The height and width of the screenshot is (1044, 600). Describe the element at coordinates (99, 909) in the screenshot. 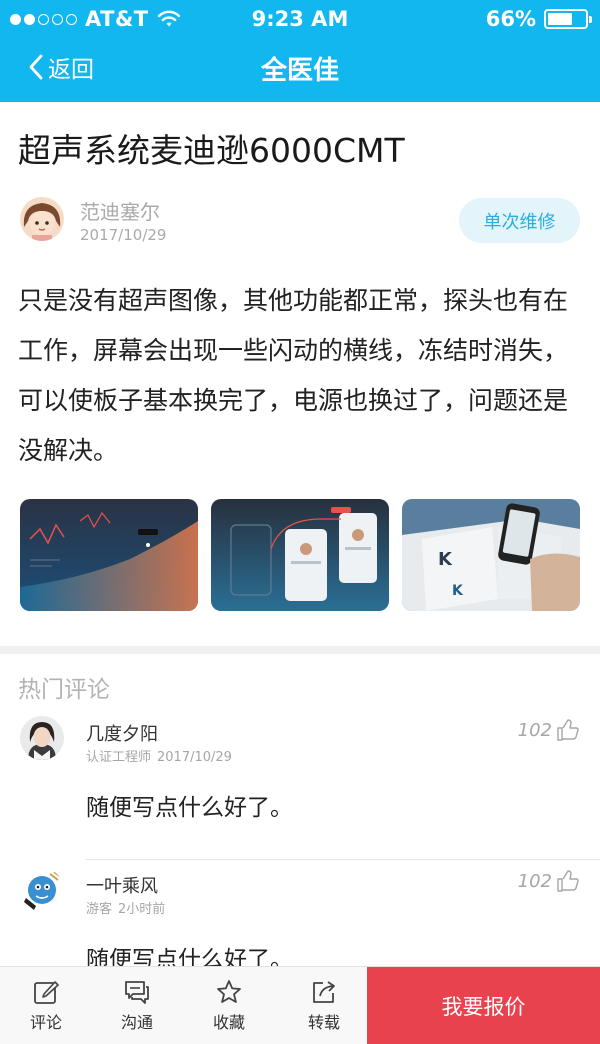

I see `comment-role: 游客` at that location.